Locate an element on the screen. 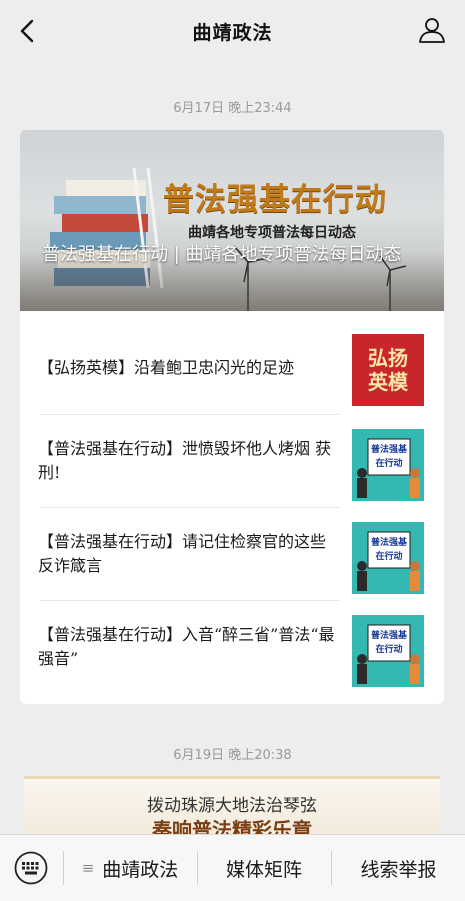  message-timestamp: 6月19日 晚上20:38 is located at coordinates (232, 755).